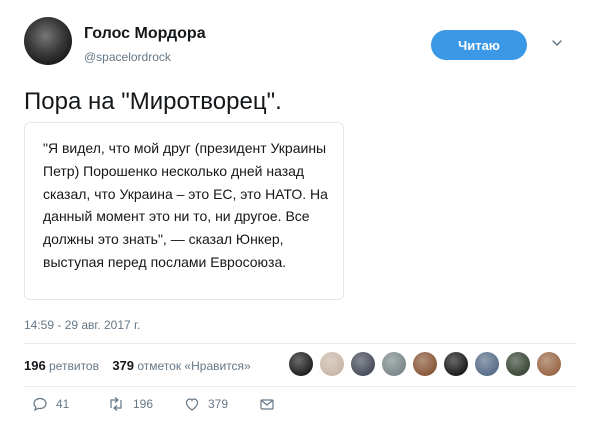 The height and width of the screenshot is (423, 600). Describe the element at coordinates (557, 43) in the screenshot. I see `chevron-down-icon` at that location.